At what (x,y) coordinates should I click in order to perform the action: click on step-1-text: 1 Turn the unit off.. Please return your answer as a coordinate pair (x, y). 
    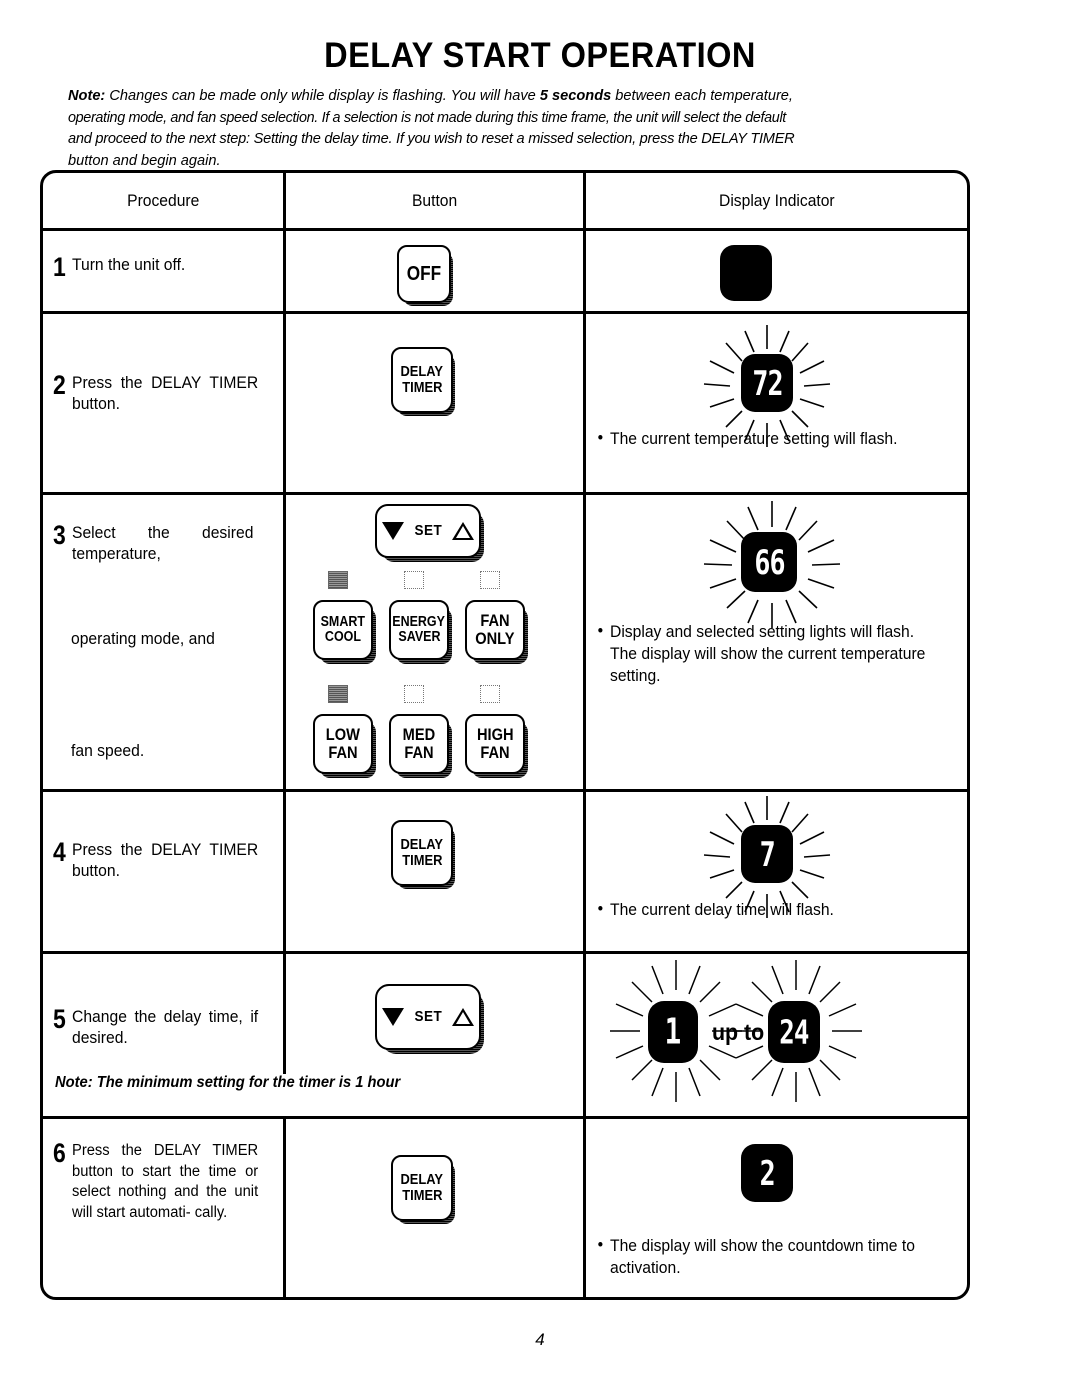
    Looking at the image, I should click on (165, 267).